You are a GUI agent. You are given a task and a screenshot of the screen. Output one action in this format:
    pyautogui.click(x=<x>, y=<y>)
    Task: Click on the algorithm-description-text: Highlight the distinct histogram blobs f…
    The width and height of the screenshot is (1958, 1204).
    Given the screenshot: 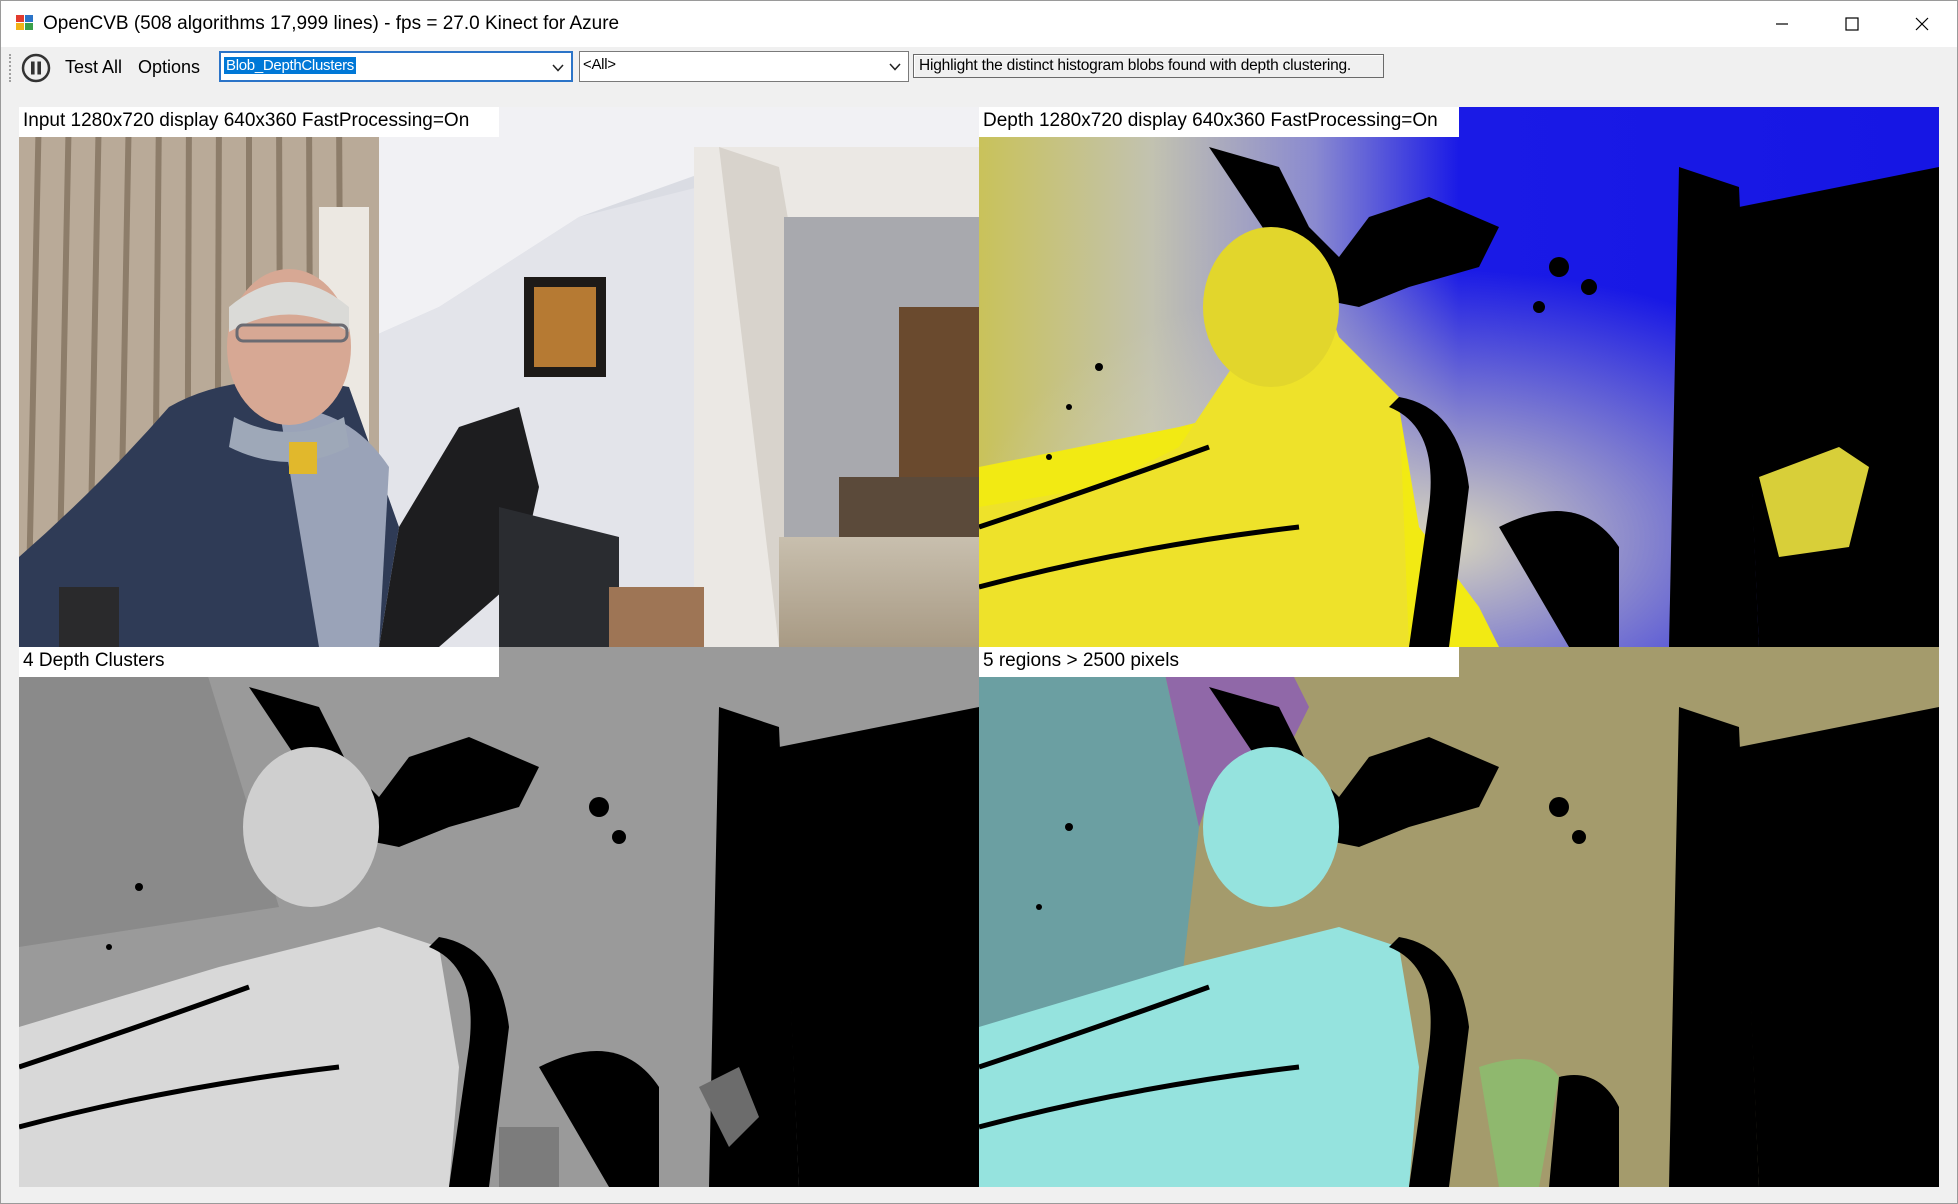 What is the action you would take?
    pyautogui.click(x=1135, y=65)
    